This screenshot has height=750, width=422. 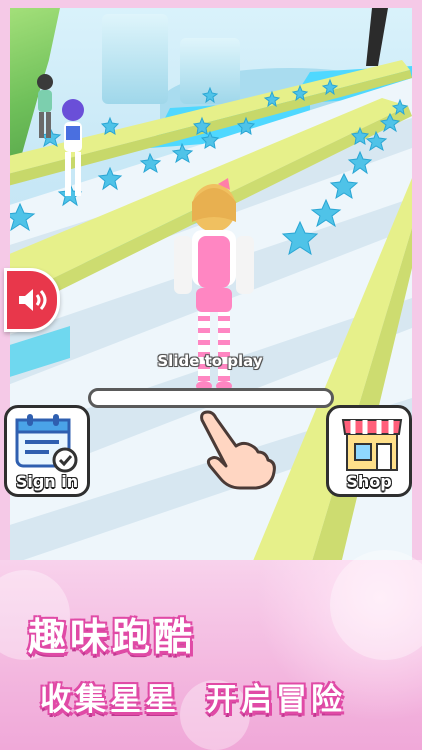 I want to click on speaker-icon, so click(x=33, y=300).